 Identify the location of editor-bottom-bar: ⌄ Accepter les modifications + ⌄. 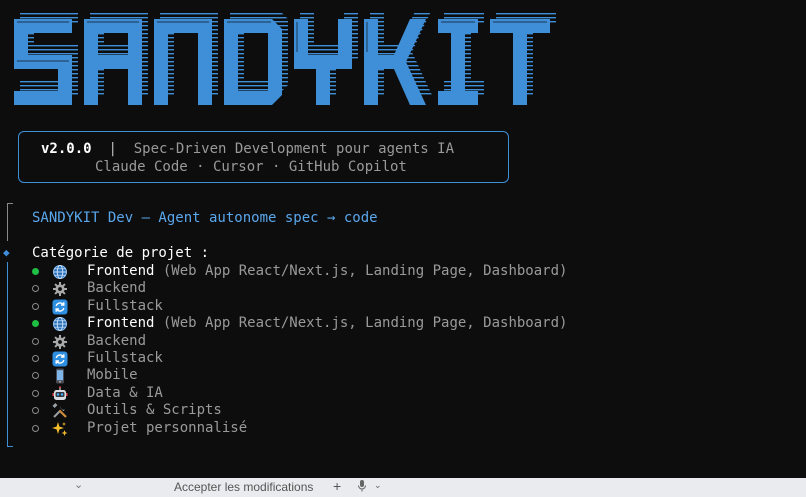
(403, 487).